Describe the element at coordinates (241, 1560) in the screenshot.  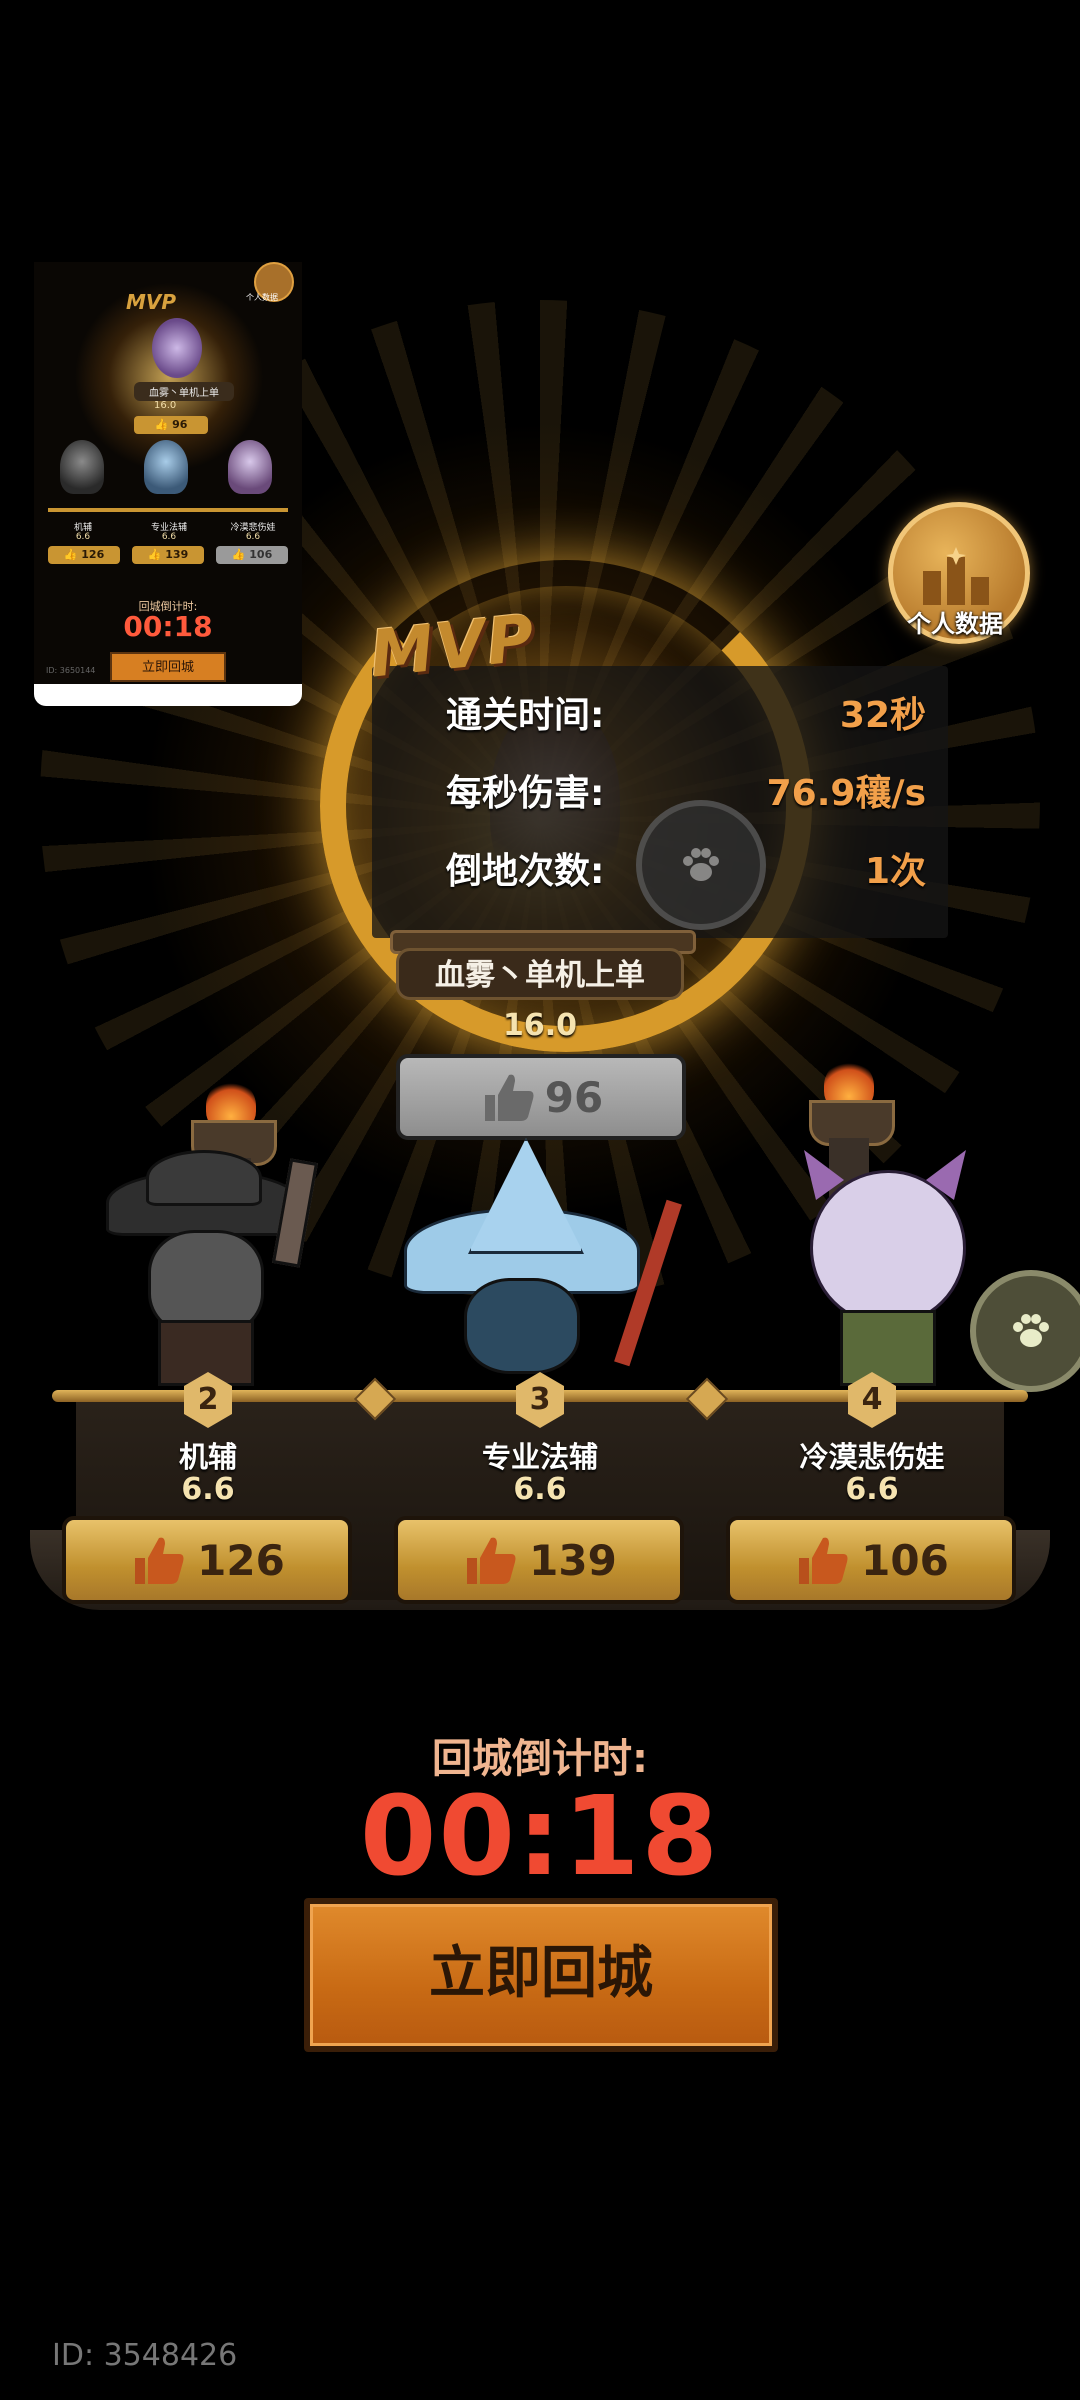
I see `like-count: 126` at that location.